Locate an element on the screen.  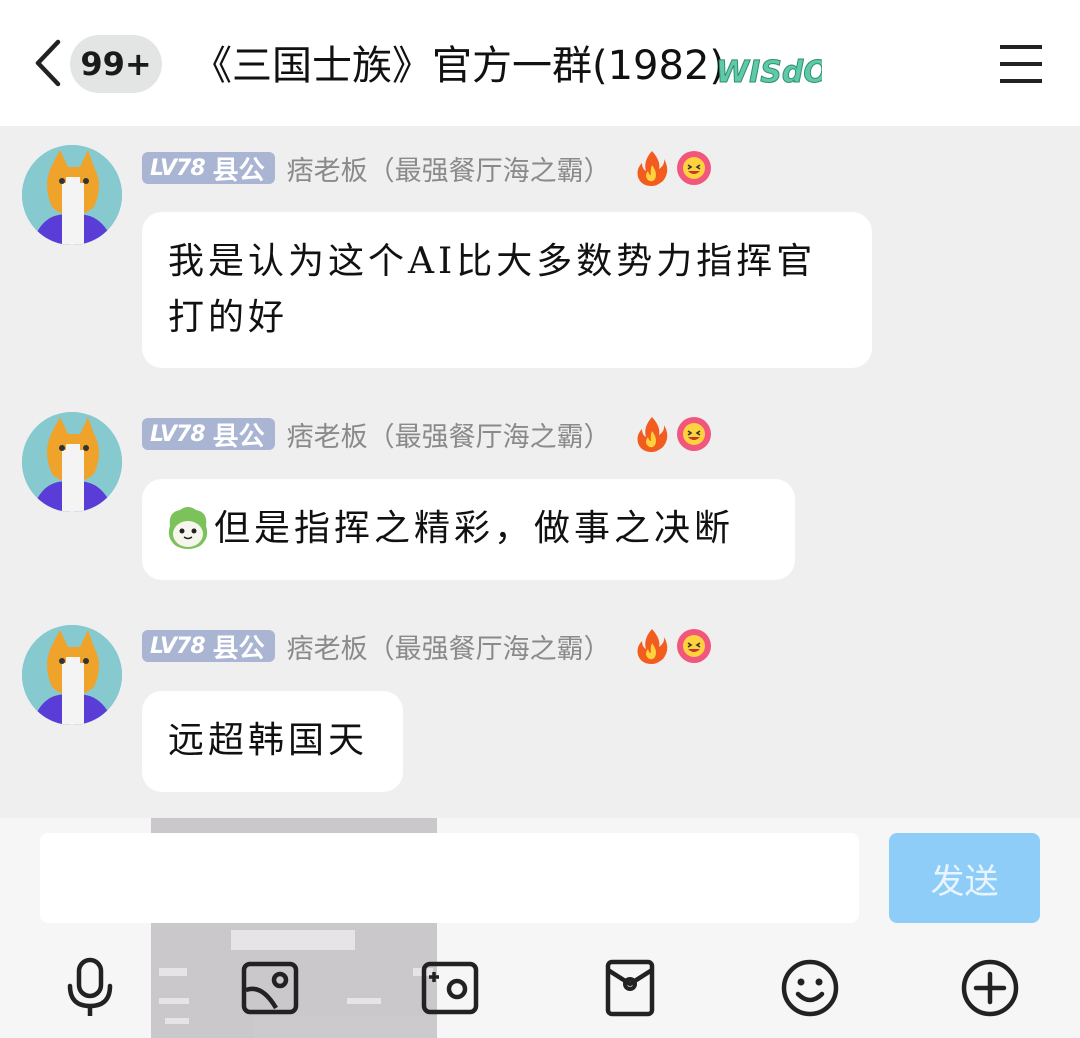
message-bubble: 远超韩国天 is located at coordinates (272, 741).